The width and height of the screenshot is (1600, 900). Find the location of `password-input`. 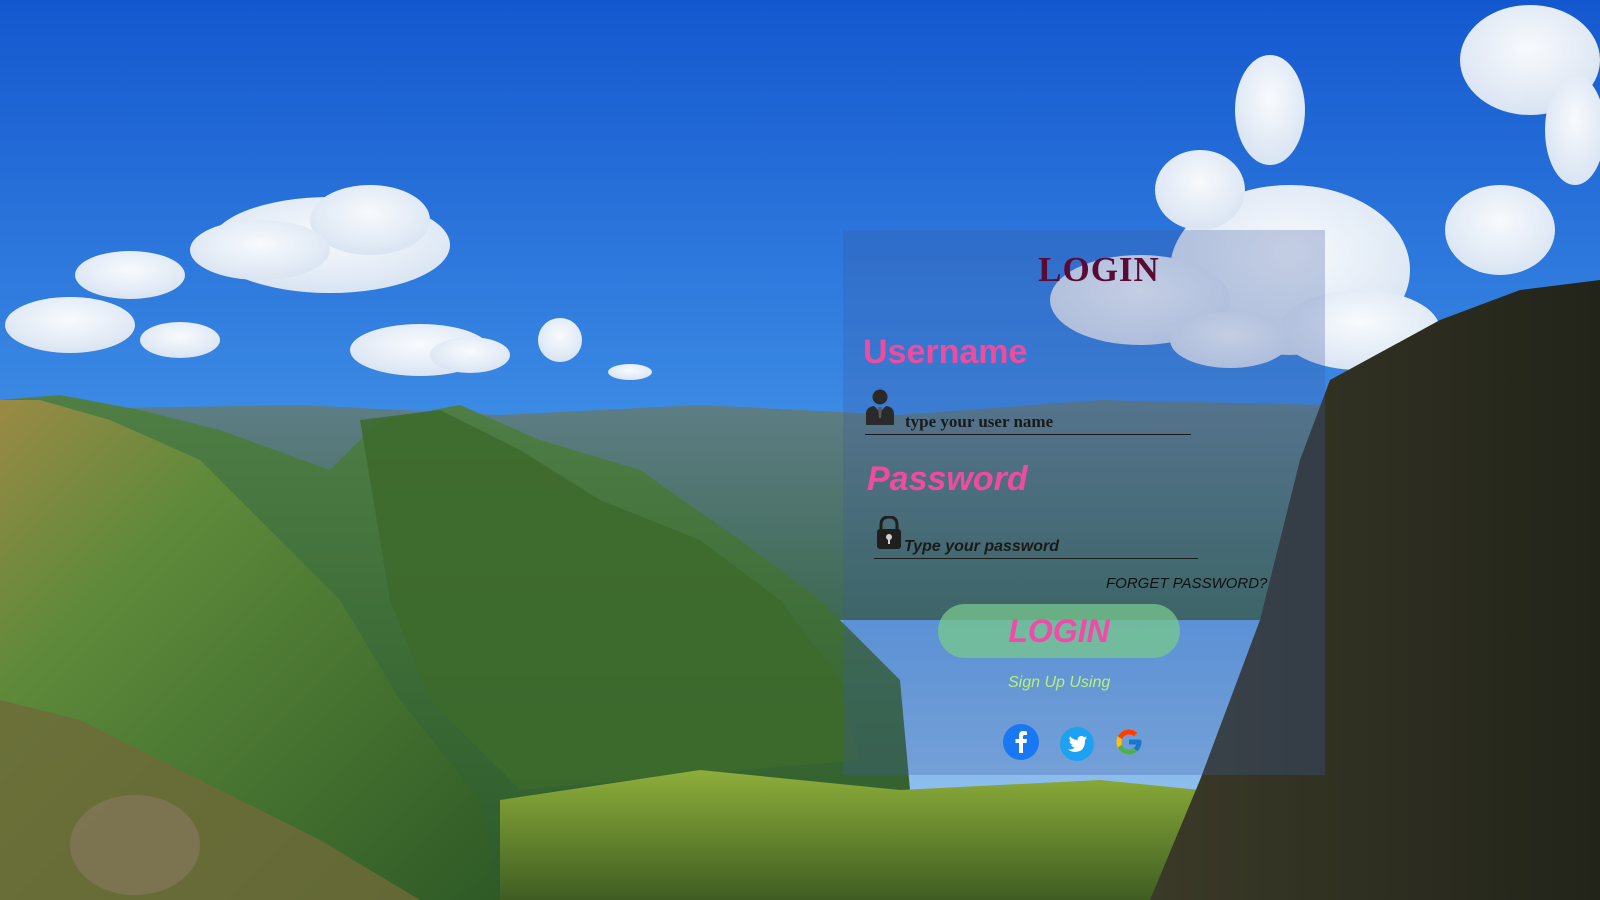

password-input is located at coordinates (1044, 547).